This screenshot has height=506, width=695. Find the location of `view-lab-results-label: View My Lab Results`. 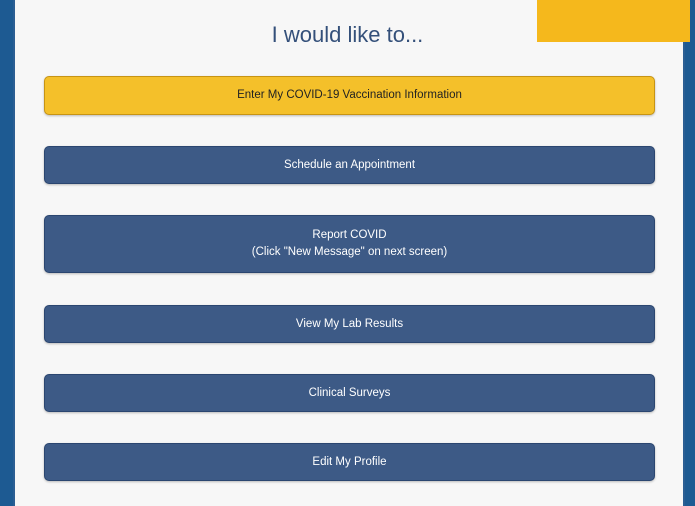

view-lab-results-label: View My Lab Results is located at coordinates (349, 323).